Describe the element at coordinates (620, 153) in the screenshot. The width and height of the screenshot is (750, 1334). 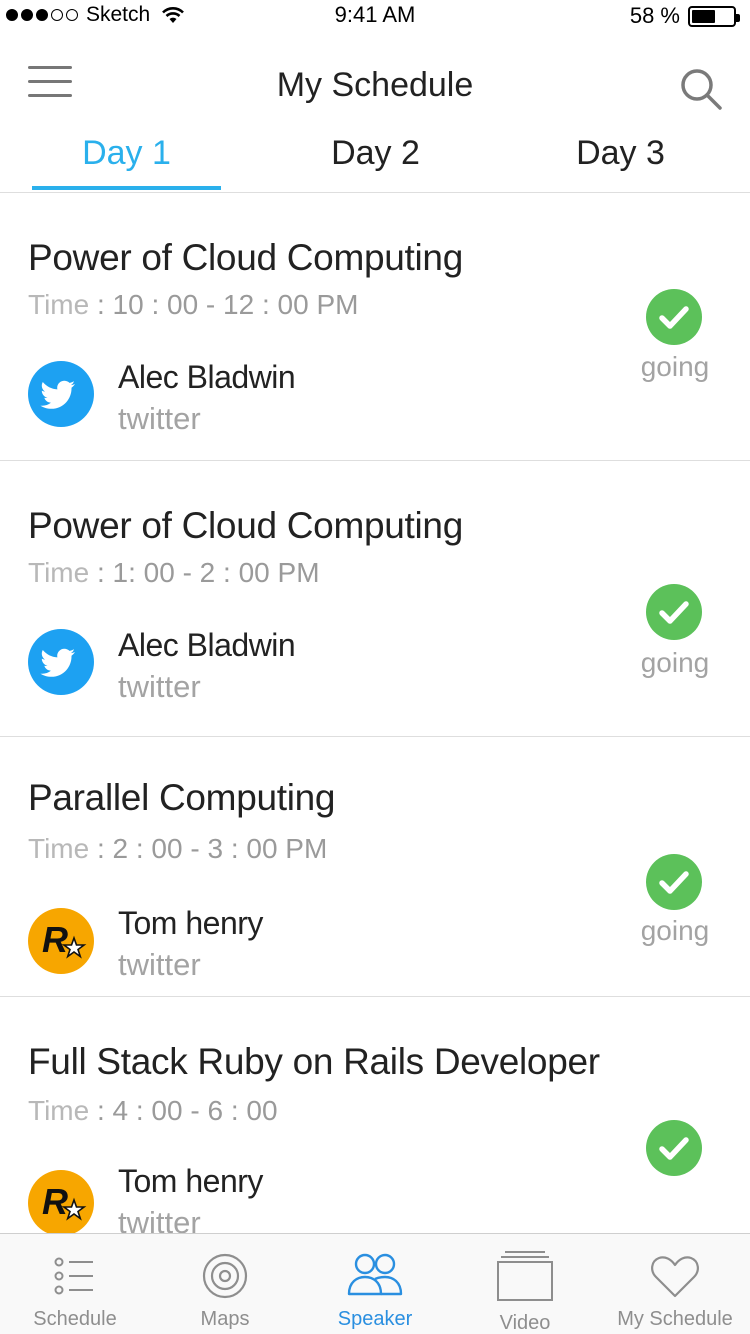
I see `tab-day-3: Day 3` at that location.